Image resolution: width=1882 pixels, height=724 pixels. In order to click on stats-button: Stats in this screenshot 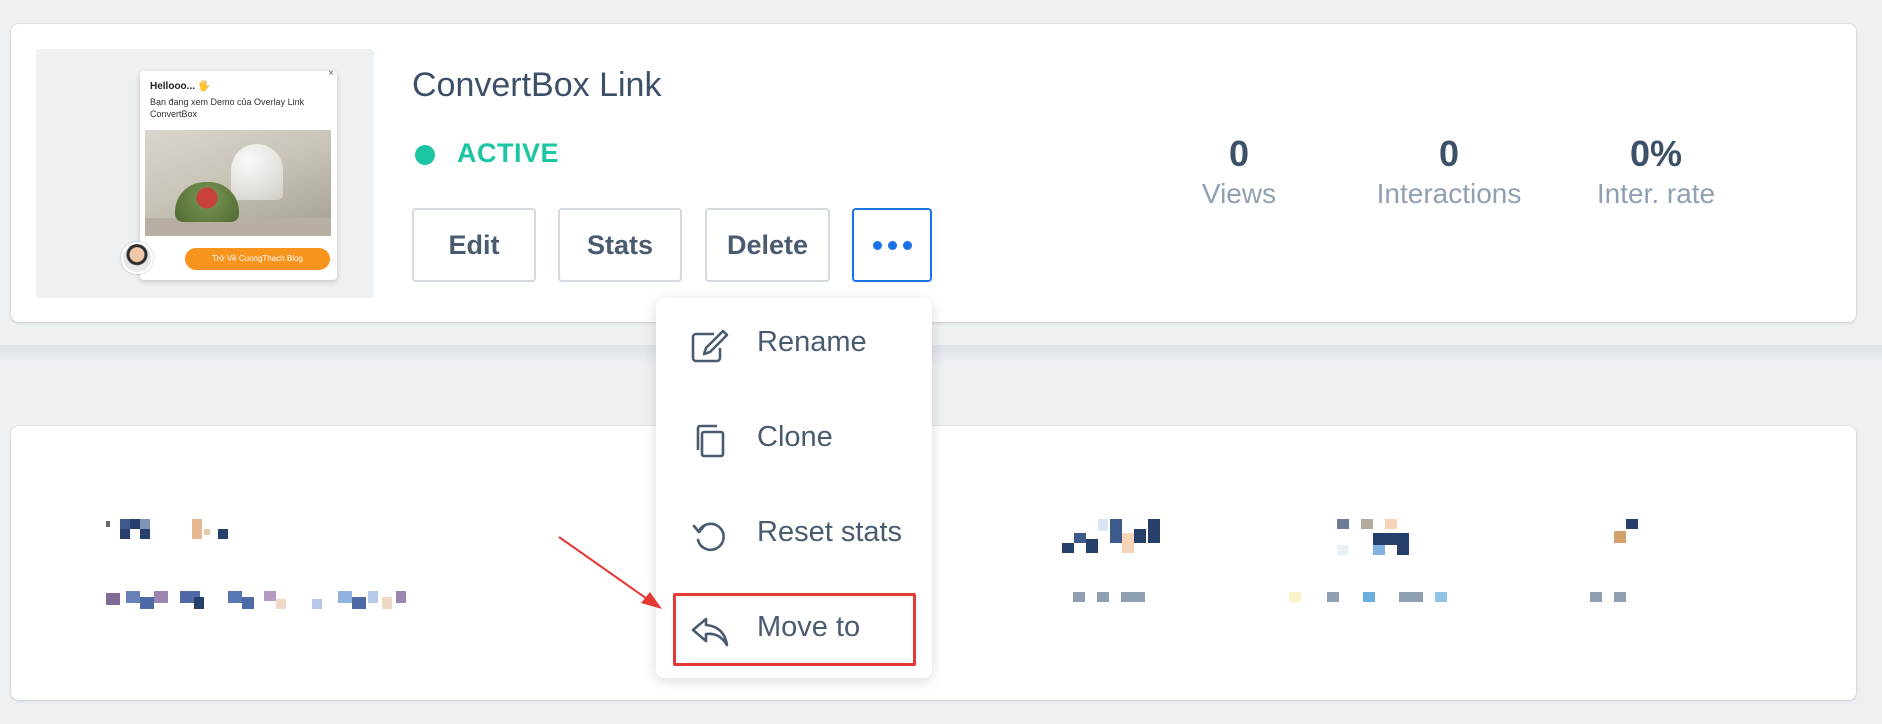, I will do `click(620, 245)`.